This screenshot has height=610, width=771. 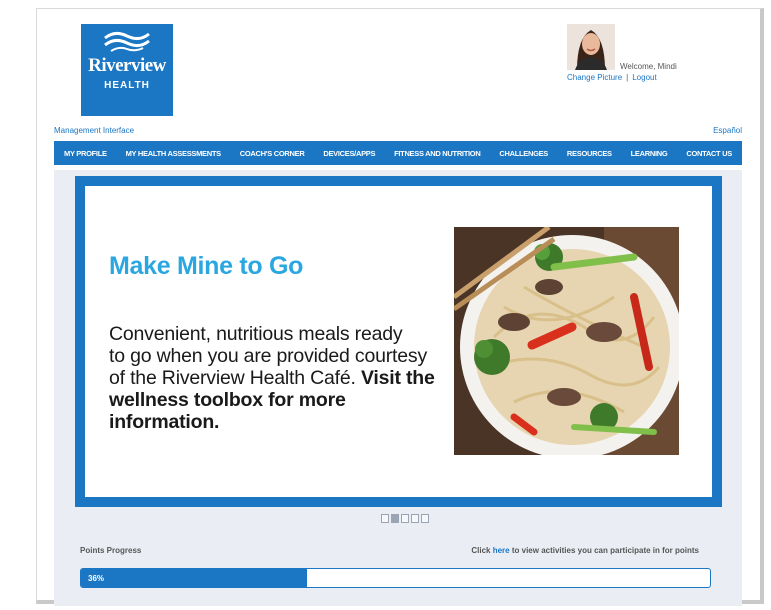 What do you see at coordinates (235, 378) in the screenshot?
I see `slide-body-line: of the Riverview Health Café.` at bounding box center [235, 378].